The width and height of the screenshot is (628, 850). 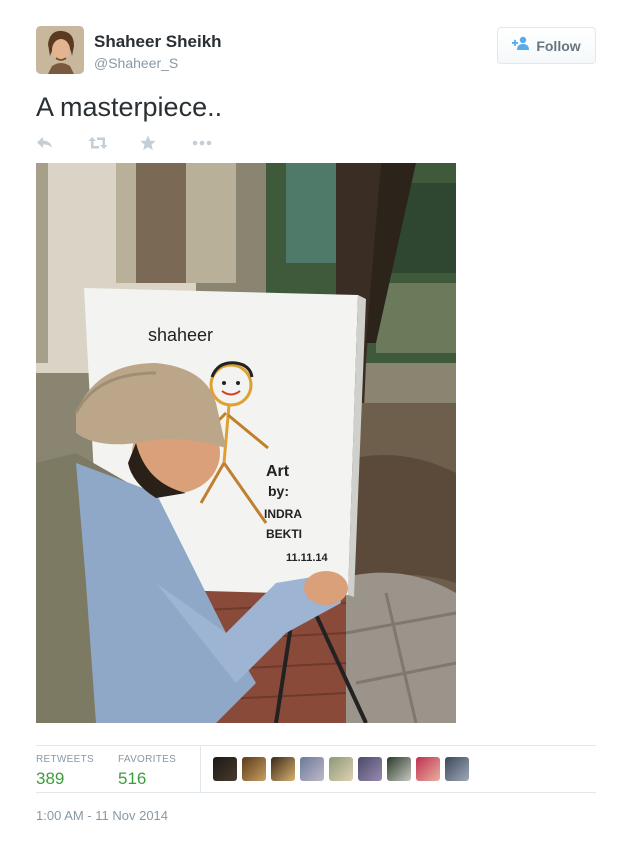 I want to click on user-names: Shaheer Sheikh @Shaheer_S, so click(x=158, y=52).